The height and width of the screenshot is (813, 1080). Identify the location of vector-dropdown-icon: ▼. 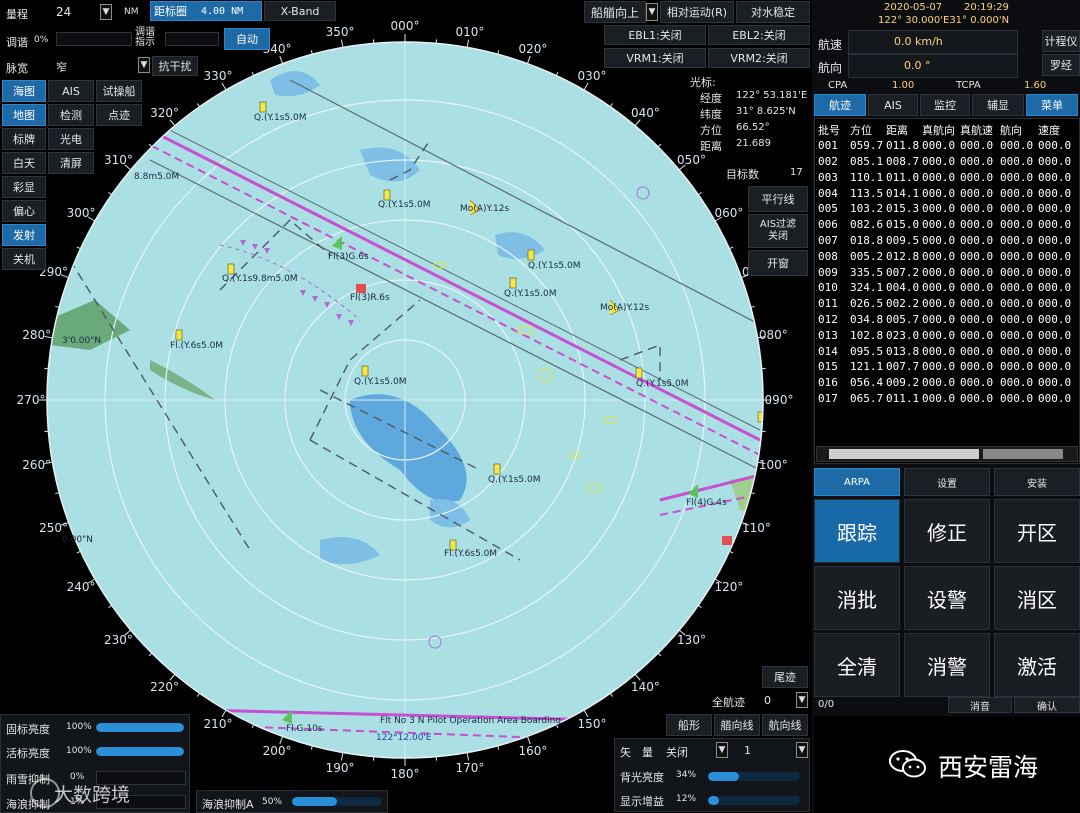
(722, 750).